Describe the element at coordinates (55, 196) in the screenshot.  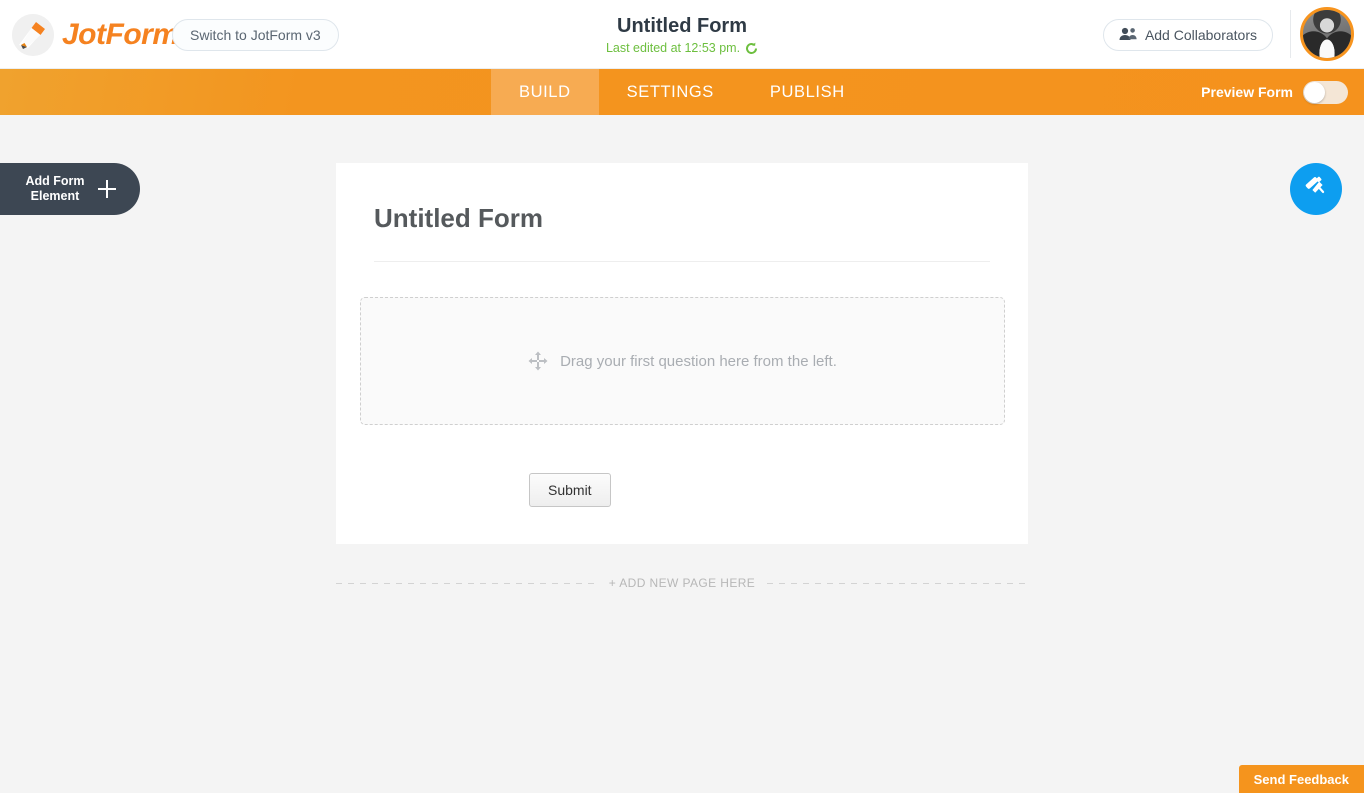
I see `add-form-element-line2: Element` at that location.